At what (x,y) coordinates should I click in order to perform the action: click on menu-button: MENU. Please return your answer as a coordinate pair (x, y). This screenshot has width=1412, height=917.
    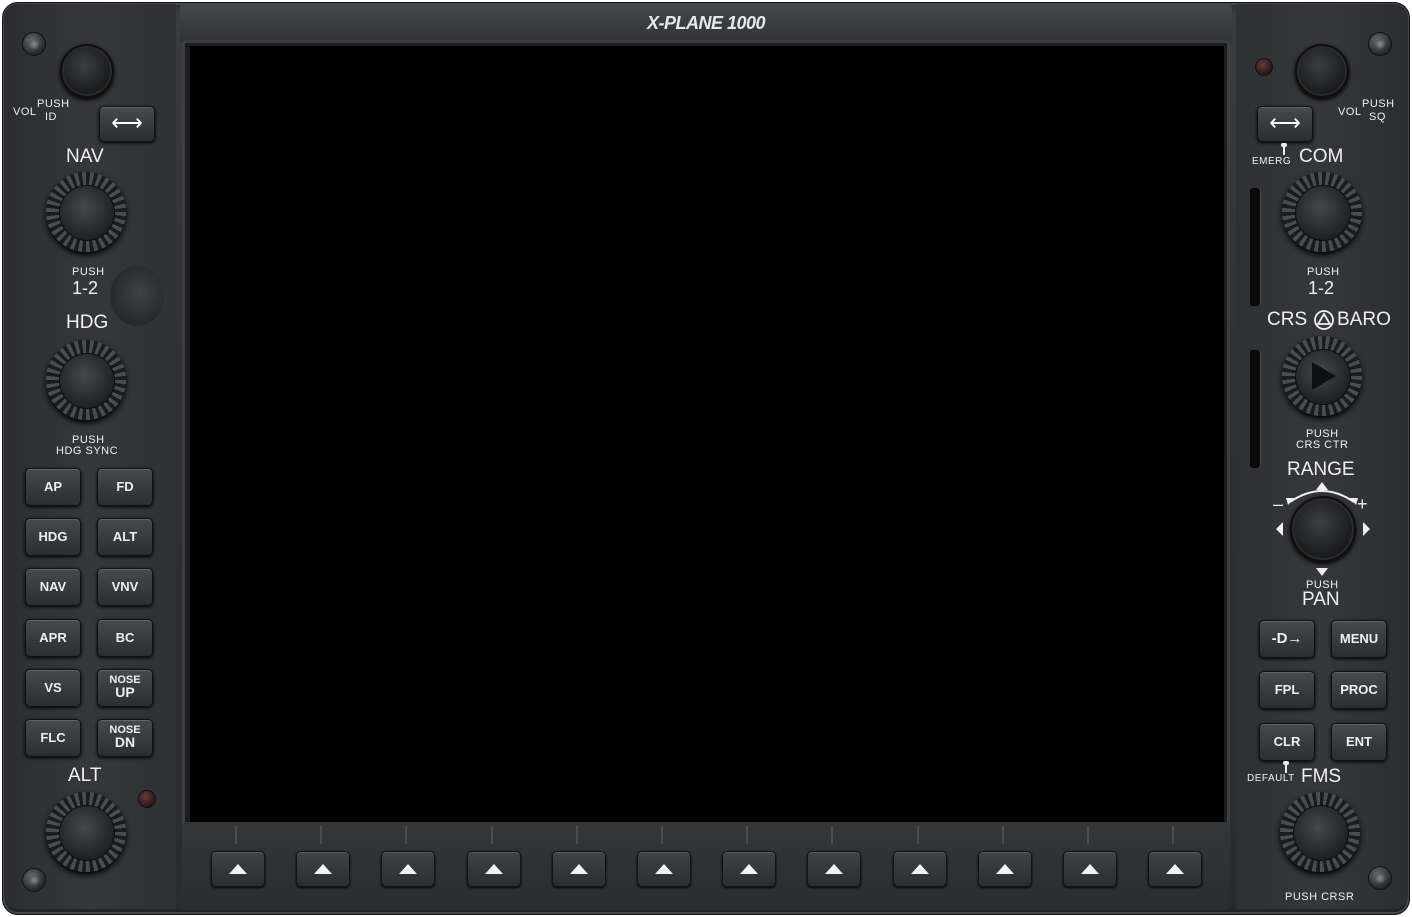
    Looking at the image, I should click on (1359, 639).